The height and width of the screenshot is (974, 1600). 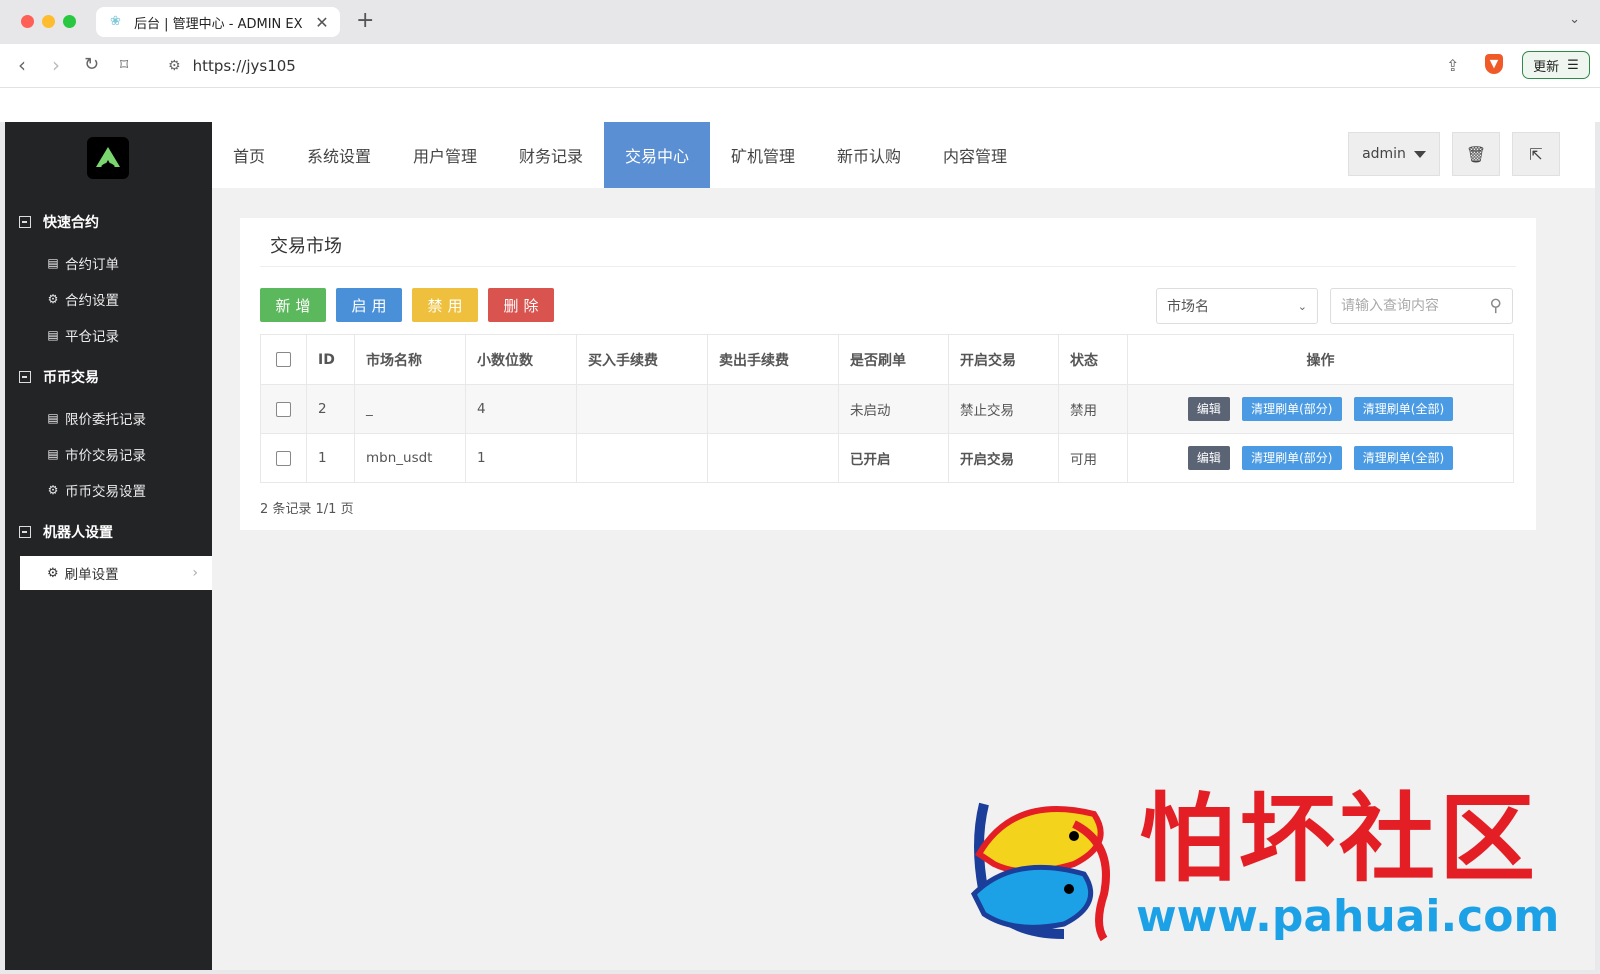 What do you see at coordinates (56, 65) in the screenshot?
I see `forward-icon: ›` at bounding box center [56, 65].